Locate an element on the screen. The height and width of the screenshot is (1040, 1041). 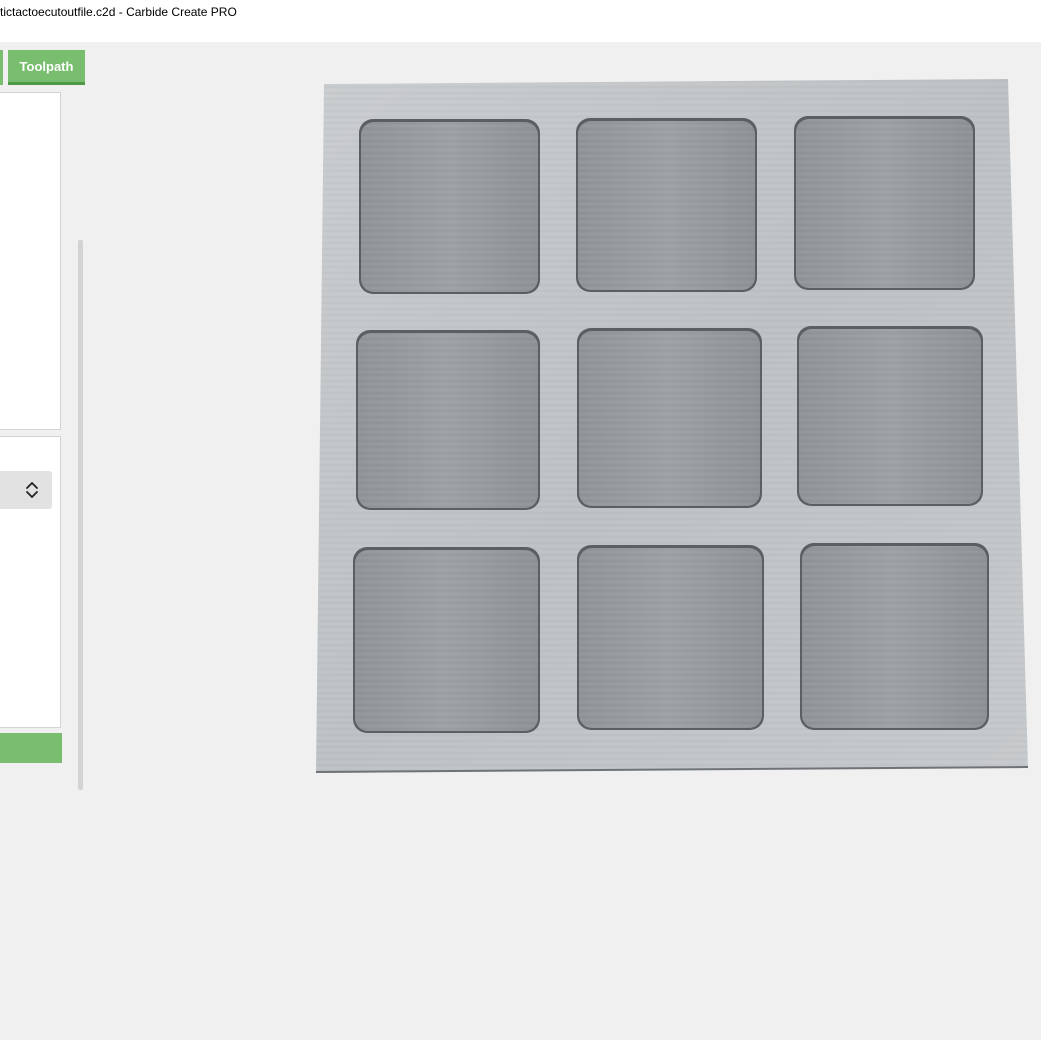
toolpath-select is located at coordinates (26, 490).